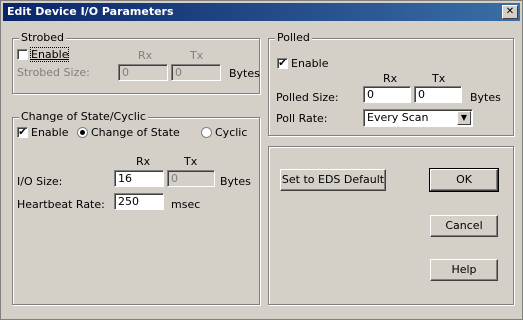  I want to click on polled-rx-input: 0, so click(387, 94).